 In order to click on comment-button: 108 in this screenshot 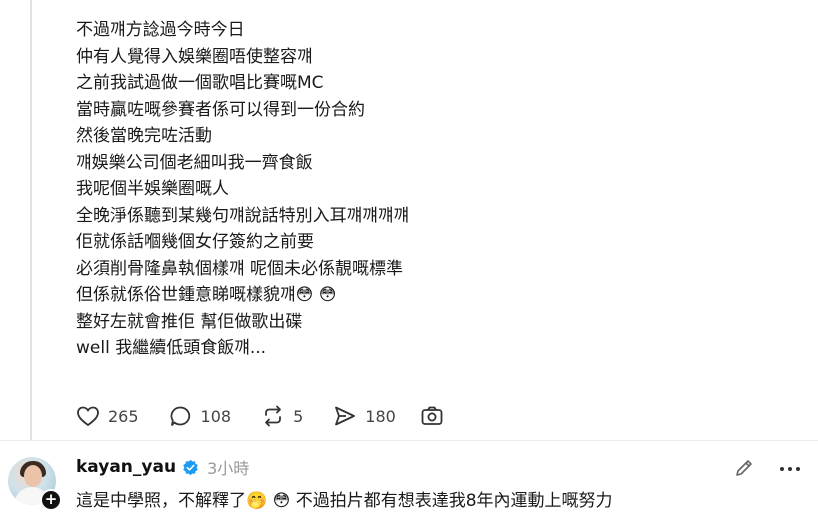, I will do `click(200, 416)`.